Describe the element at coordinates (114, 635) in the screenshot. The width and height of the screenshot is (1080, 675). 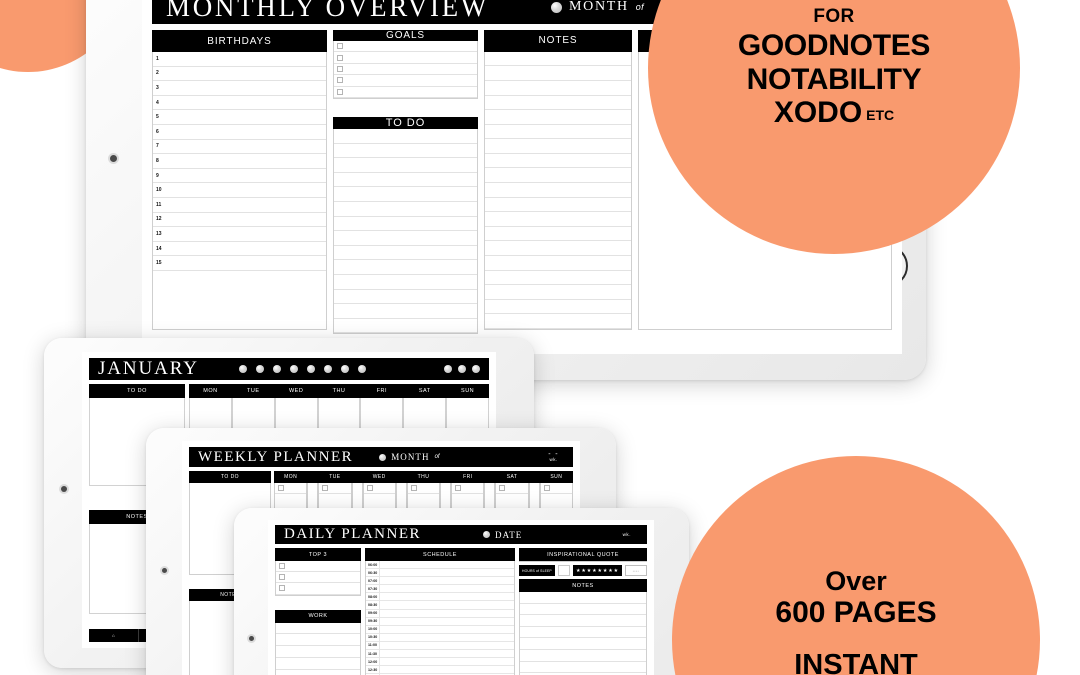
I see `nav-item-⌂: ⌂` at that location.